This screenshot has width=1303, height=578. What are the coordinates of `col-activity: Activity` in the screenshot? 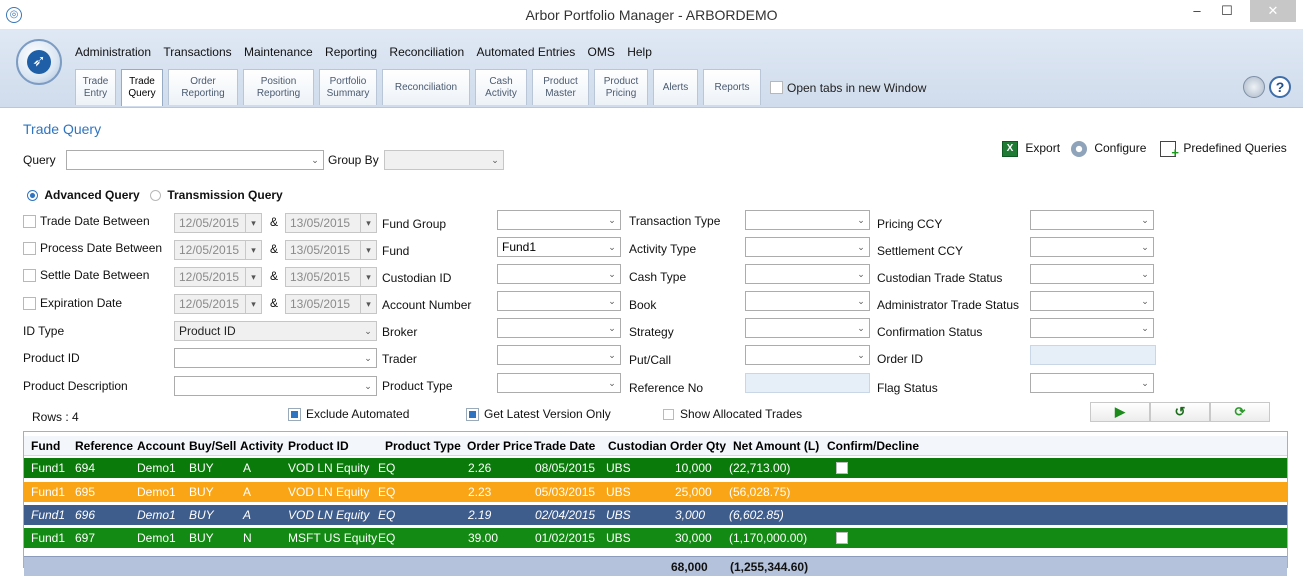 It's located at (261, 446).